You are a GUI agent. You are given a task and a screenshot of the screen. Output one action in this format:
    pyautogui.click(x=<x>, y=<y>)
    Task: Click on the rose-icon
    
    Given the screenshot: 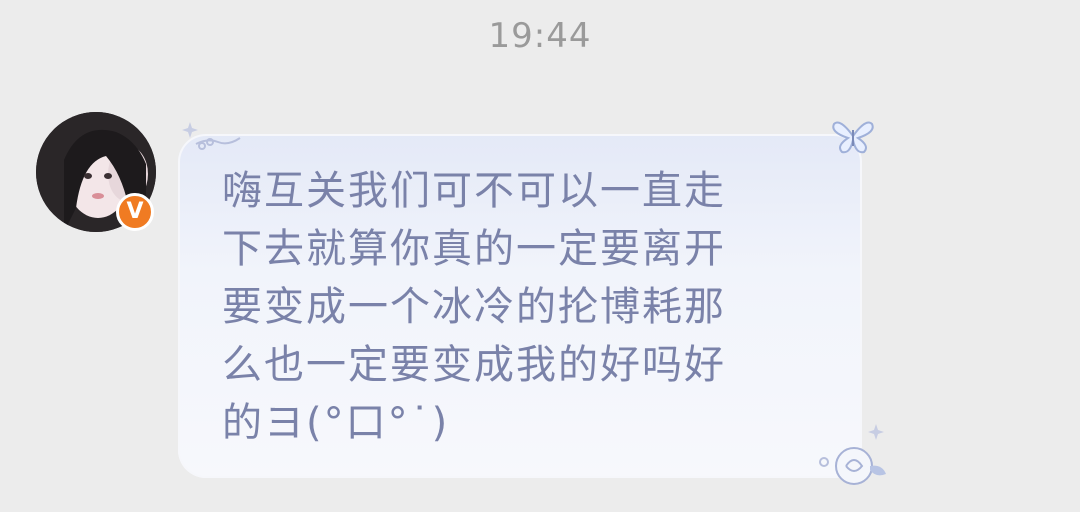 What is the action you would take?
    pyautogui.click(x=856, y=457)
    